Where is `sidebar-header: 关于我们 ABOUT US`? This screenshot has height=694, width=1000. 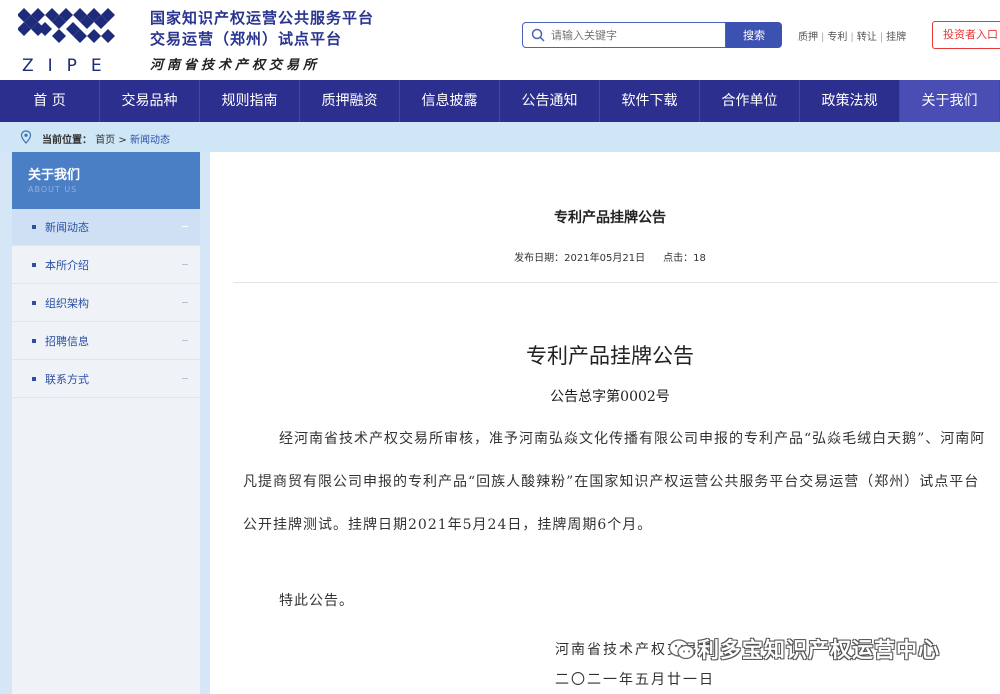
sidebar-header: 关于我们 ABOUT US is located at coordinates (106, 180).